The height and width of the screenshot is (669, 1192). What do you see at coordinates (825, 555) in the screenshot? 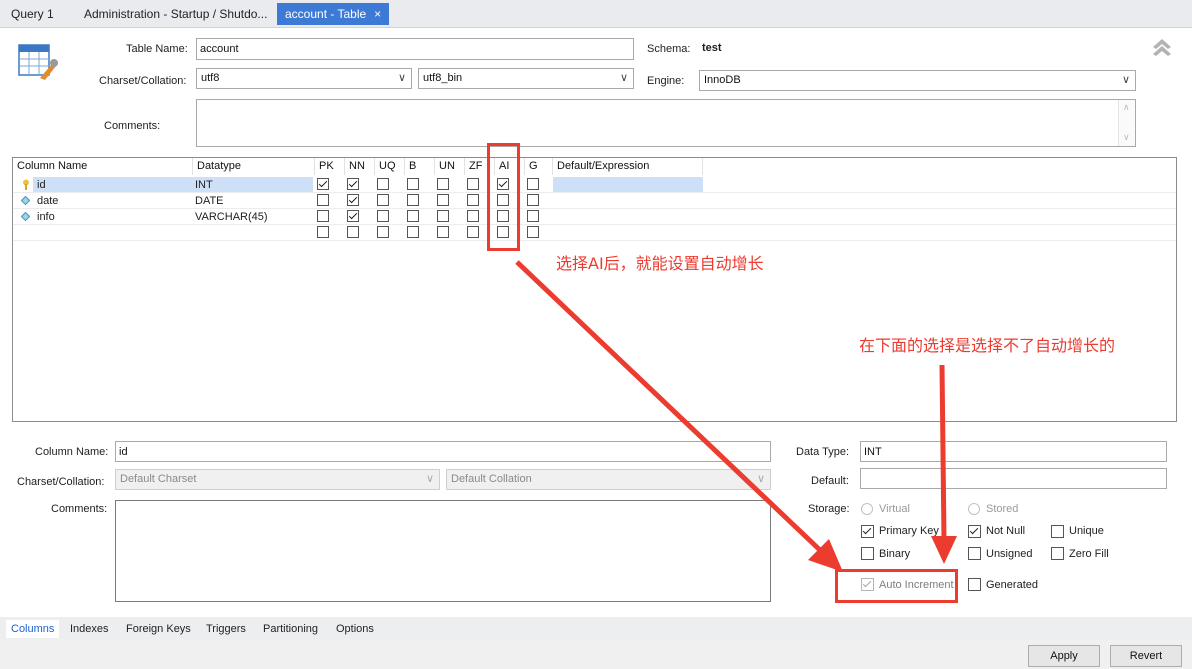
I see `arrowhead` at bounding box center [825, 555].